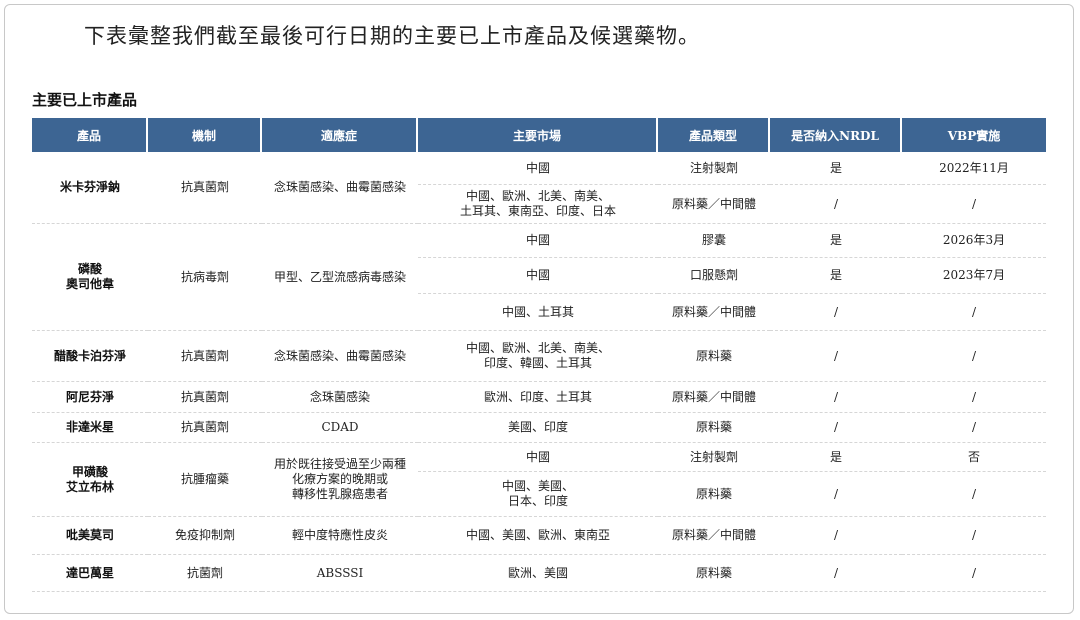 This screenshot has width=1080, height=620. What do you see at coordinates (974, 276) in the screenshot?
I see `vbp-cell: 2023年7月` at bounding box center [974, 276].